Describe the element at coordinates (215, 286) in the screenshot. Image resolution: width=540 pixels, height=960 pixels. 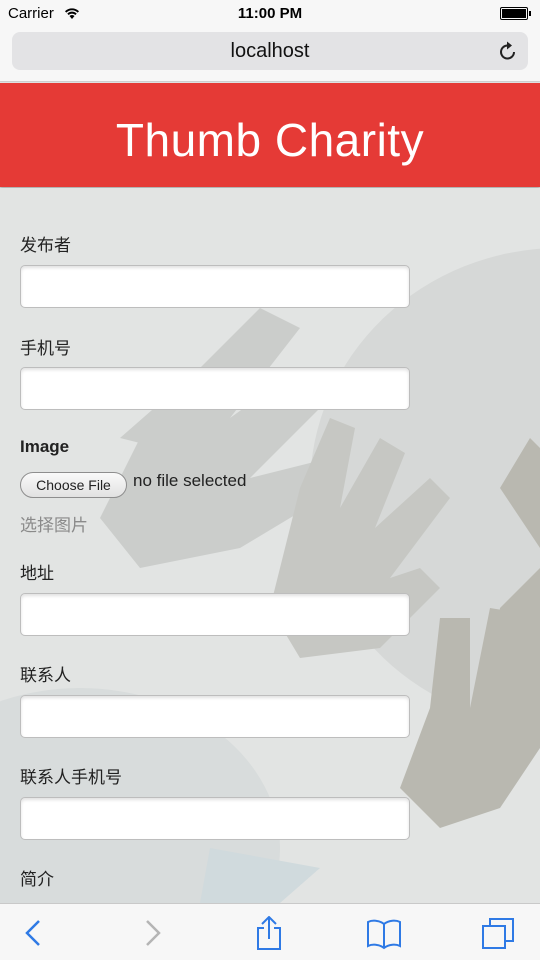
I see `publisher-input` at that location.